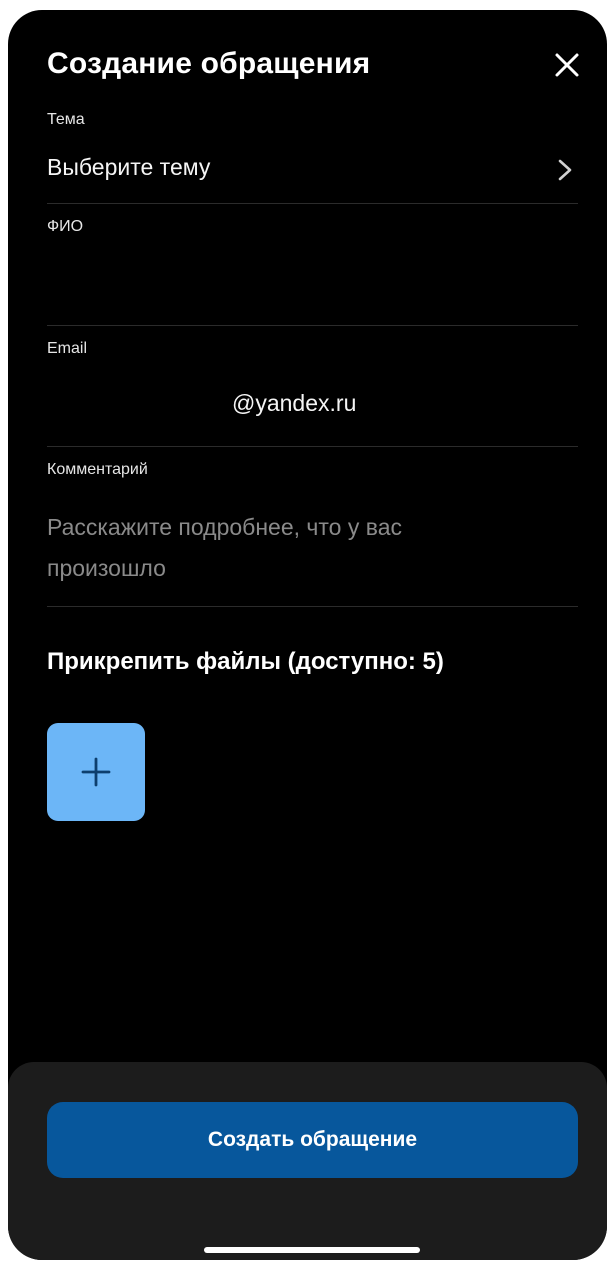 This screenshot has height=1261, width=607. Describe the element at coordinates (312, 1250) in the screenshot. I see `home-indicator` at that location.